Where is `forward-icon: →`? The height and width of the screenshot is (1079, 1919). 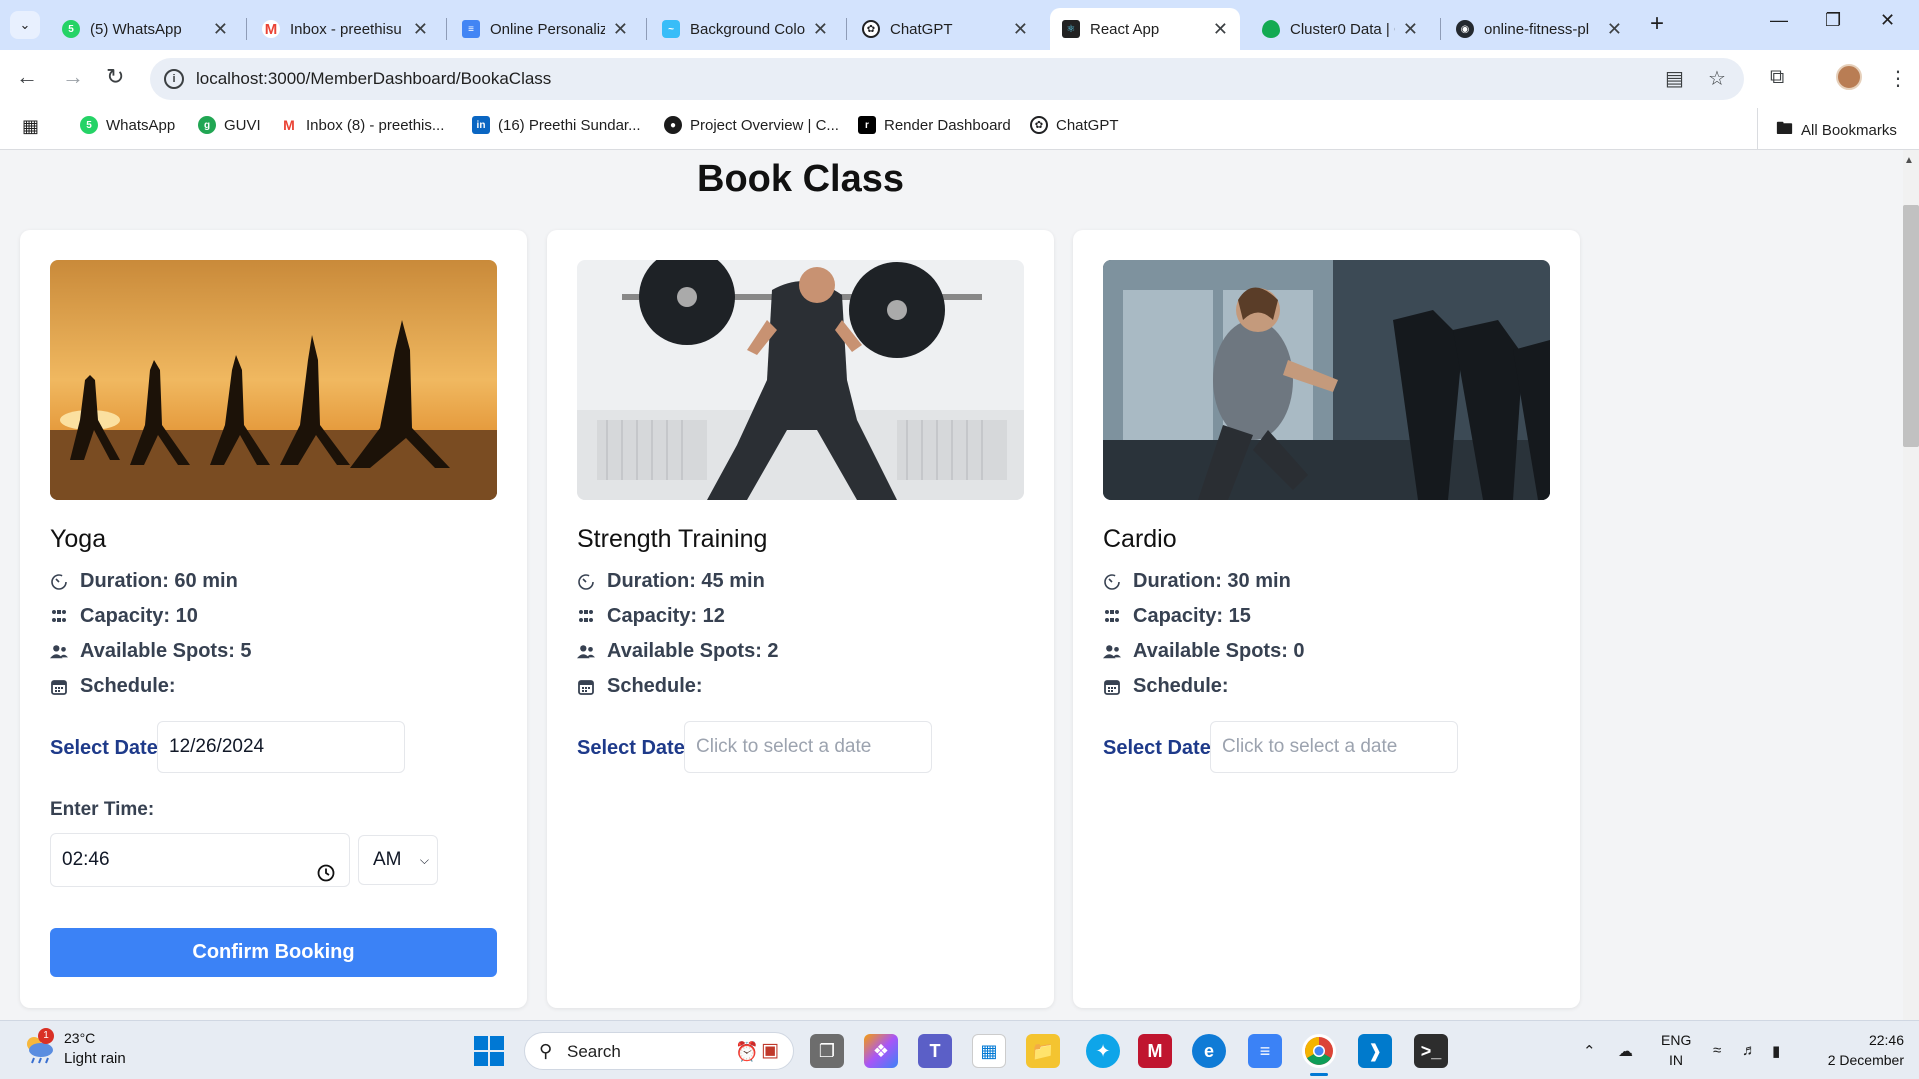
forward-icon: → is located at coordinates (73, 77).